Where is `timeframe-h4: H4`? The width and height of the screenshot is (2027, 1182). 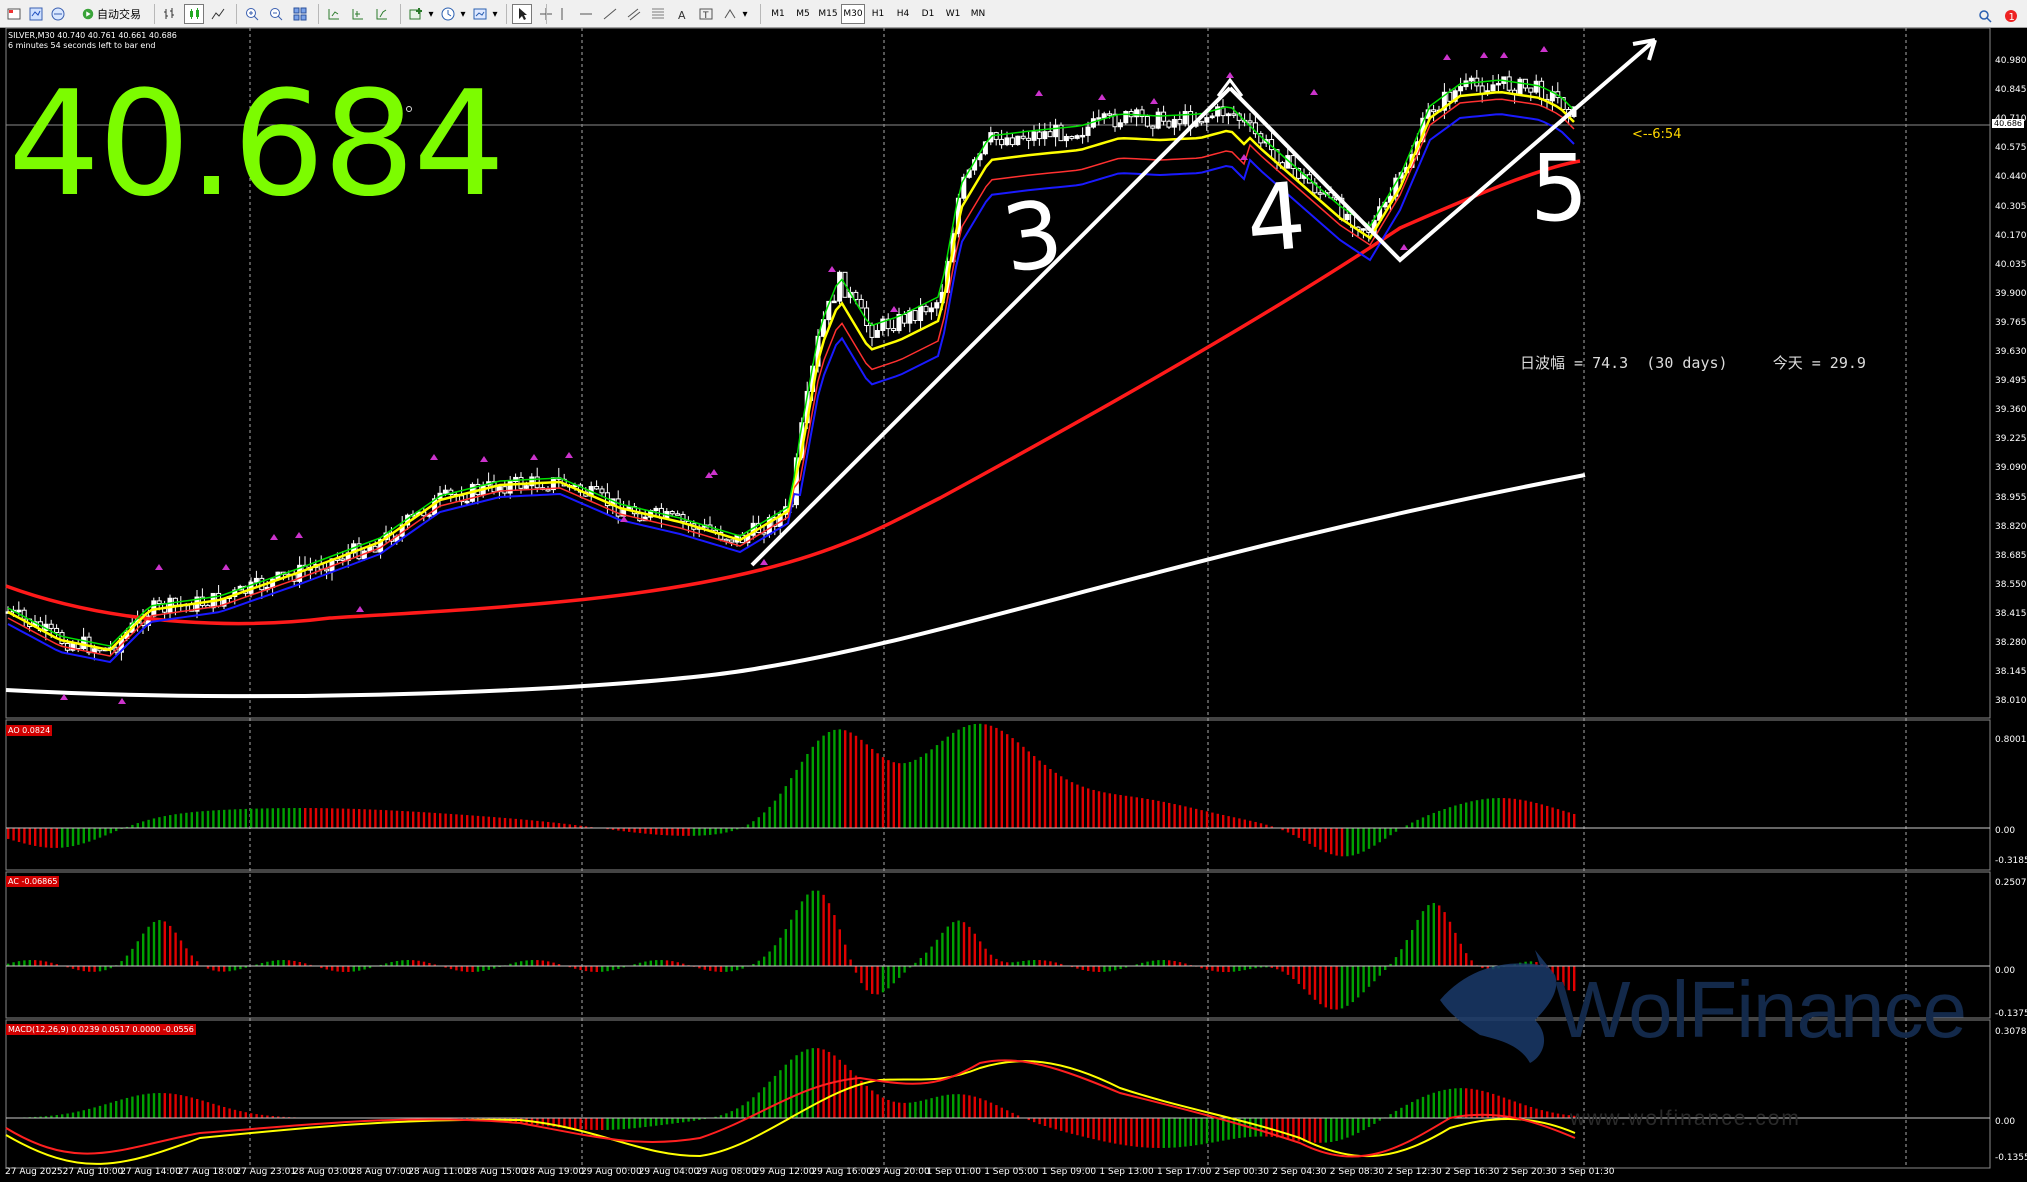 timeframe-h4: H4 is located at coordinates (903, 14).